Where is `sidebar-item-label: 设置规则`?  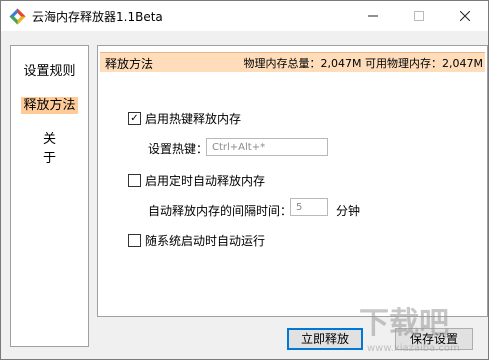 sidebar-item-label: 设置规则 is located at coordinates (49, 71).